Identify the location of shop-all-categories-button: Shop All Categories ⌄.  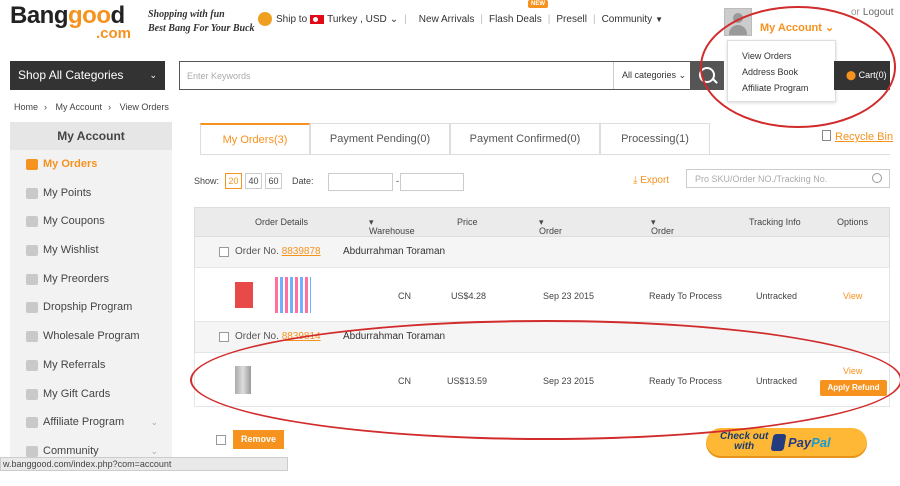
(87, 75).